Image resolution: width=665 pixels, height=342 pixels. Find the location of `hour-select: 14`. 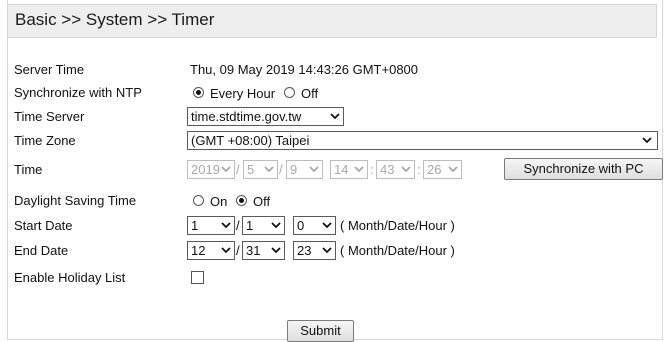

hour-select: 14 is located at coordinates (349, 169).